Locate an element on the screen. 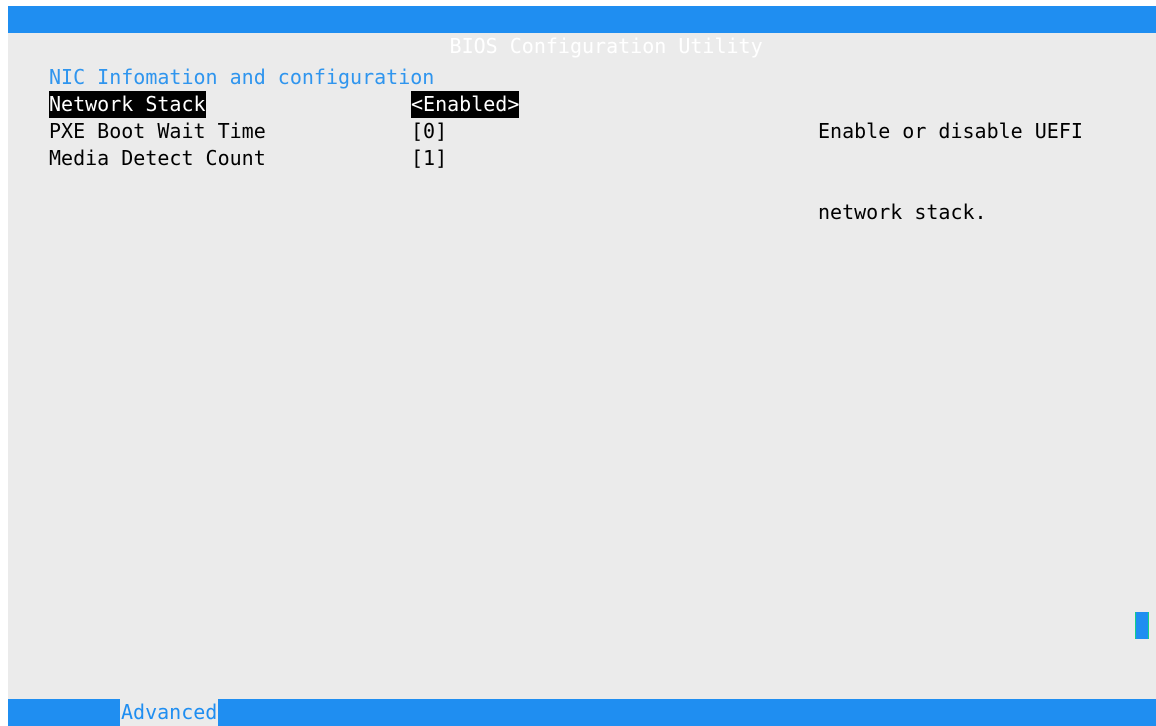 Image resolution: width=1156 pixels, height=726 pixels. scroll-indicator is located at coordinates (1142, 625).